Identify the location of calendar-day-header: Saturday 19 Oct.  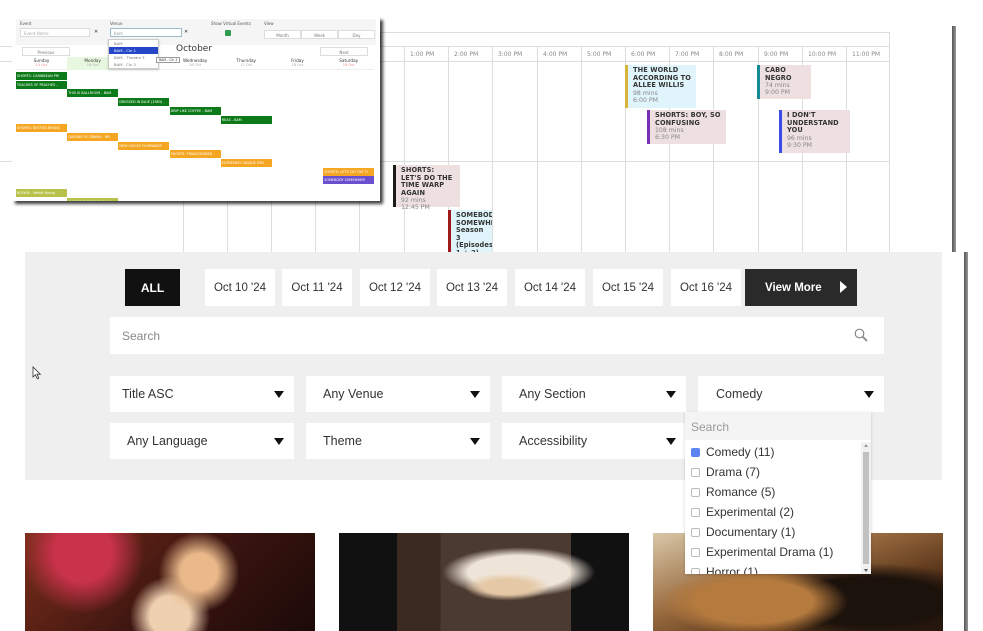
(348, 63).